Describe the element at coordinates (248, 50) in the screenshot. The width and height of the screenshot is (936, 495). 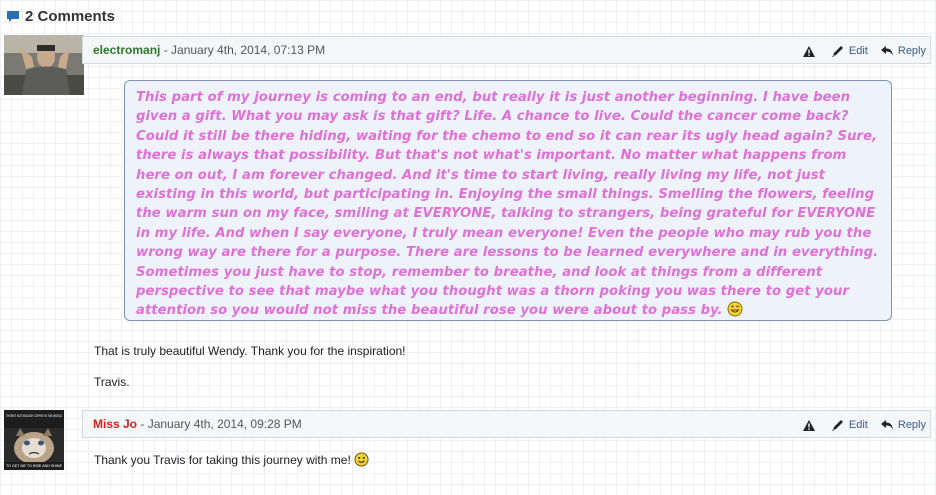
I see `comment-date: January 4th, 2014, 07:13 PM` at that location.